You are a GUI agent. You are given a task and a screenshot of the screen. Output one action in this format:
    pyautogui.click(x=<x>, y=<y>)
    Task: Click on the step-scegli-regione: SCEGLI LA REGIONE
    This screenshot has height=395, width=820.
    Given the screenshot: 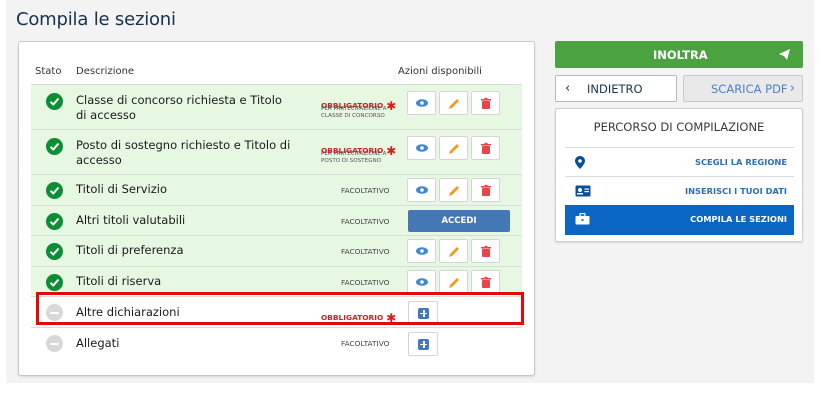 What is the action you would take?
    pyautogui.click(x=679, y=162)
    